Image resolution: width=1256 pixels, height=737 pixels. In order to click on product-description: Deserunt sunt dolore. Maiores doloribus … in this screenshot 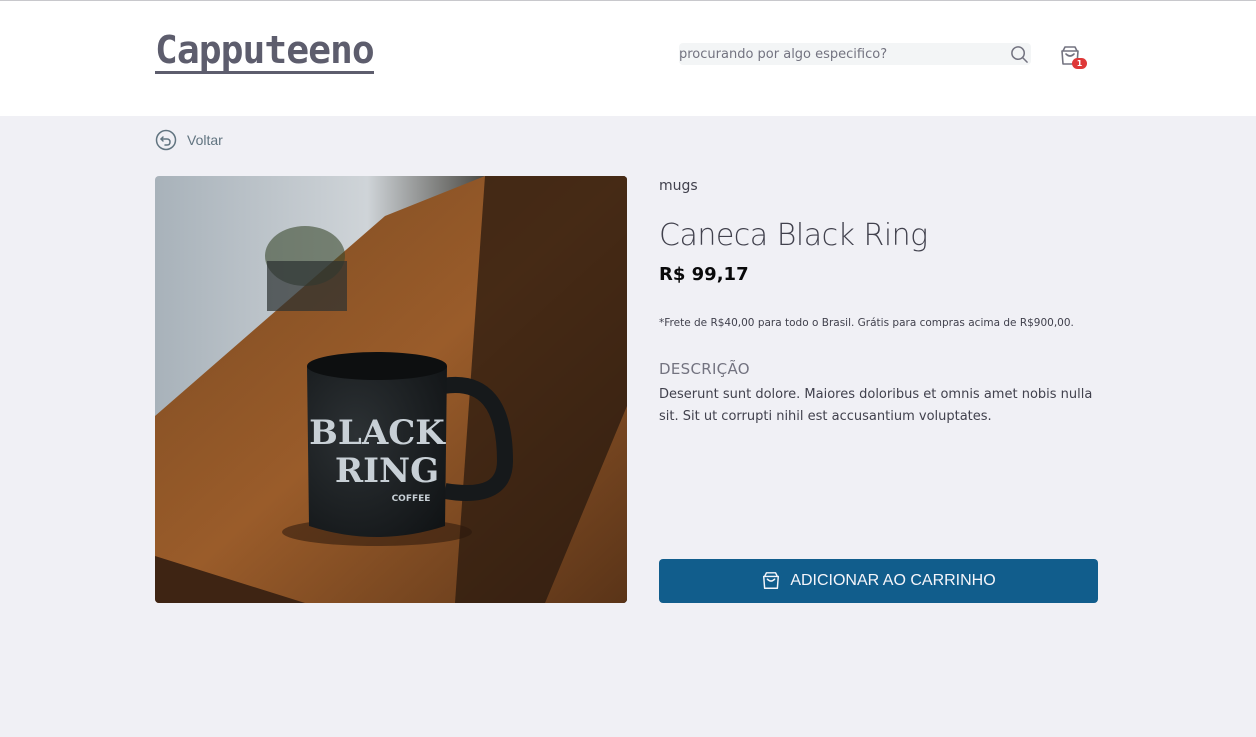, I will do `click(876, 405)`.